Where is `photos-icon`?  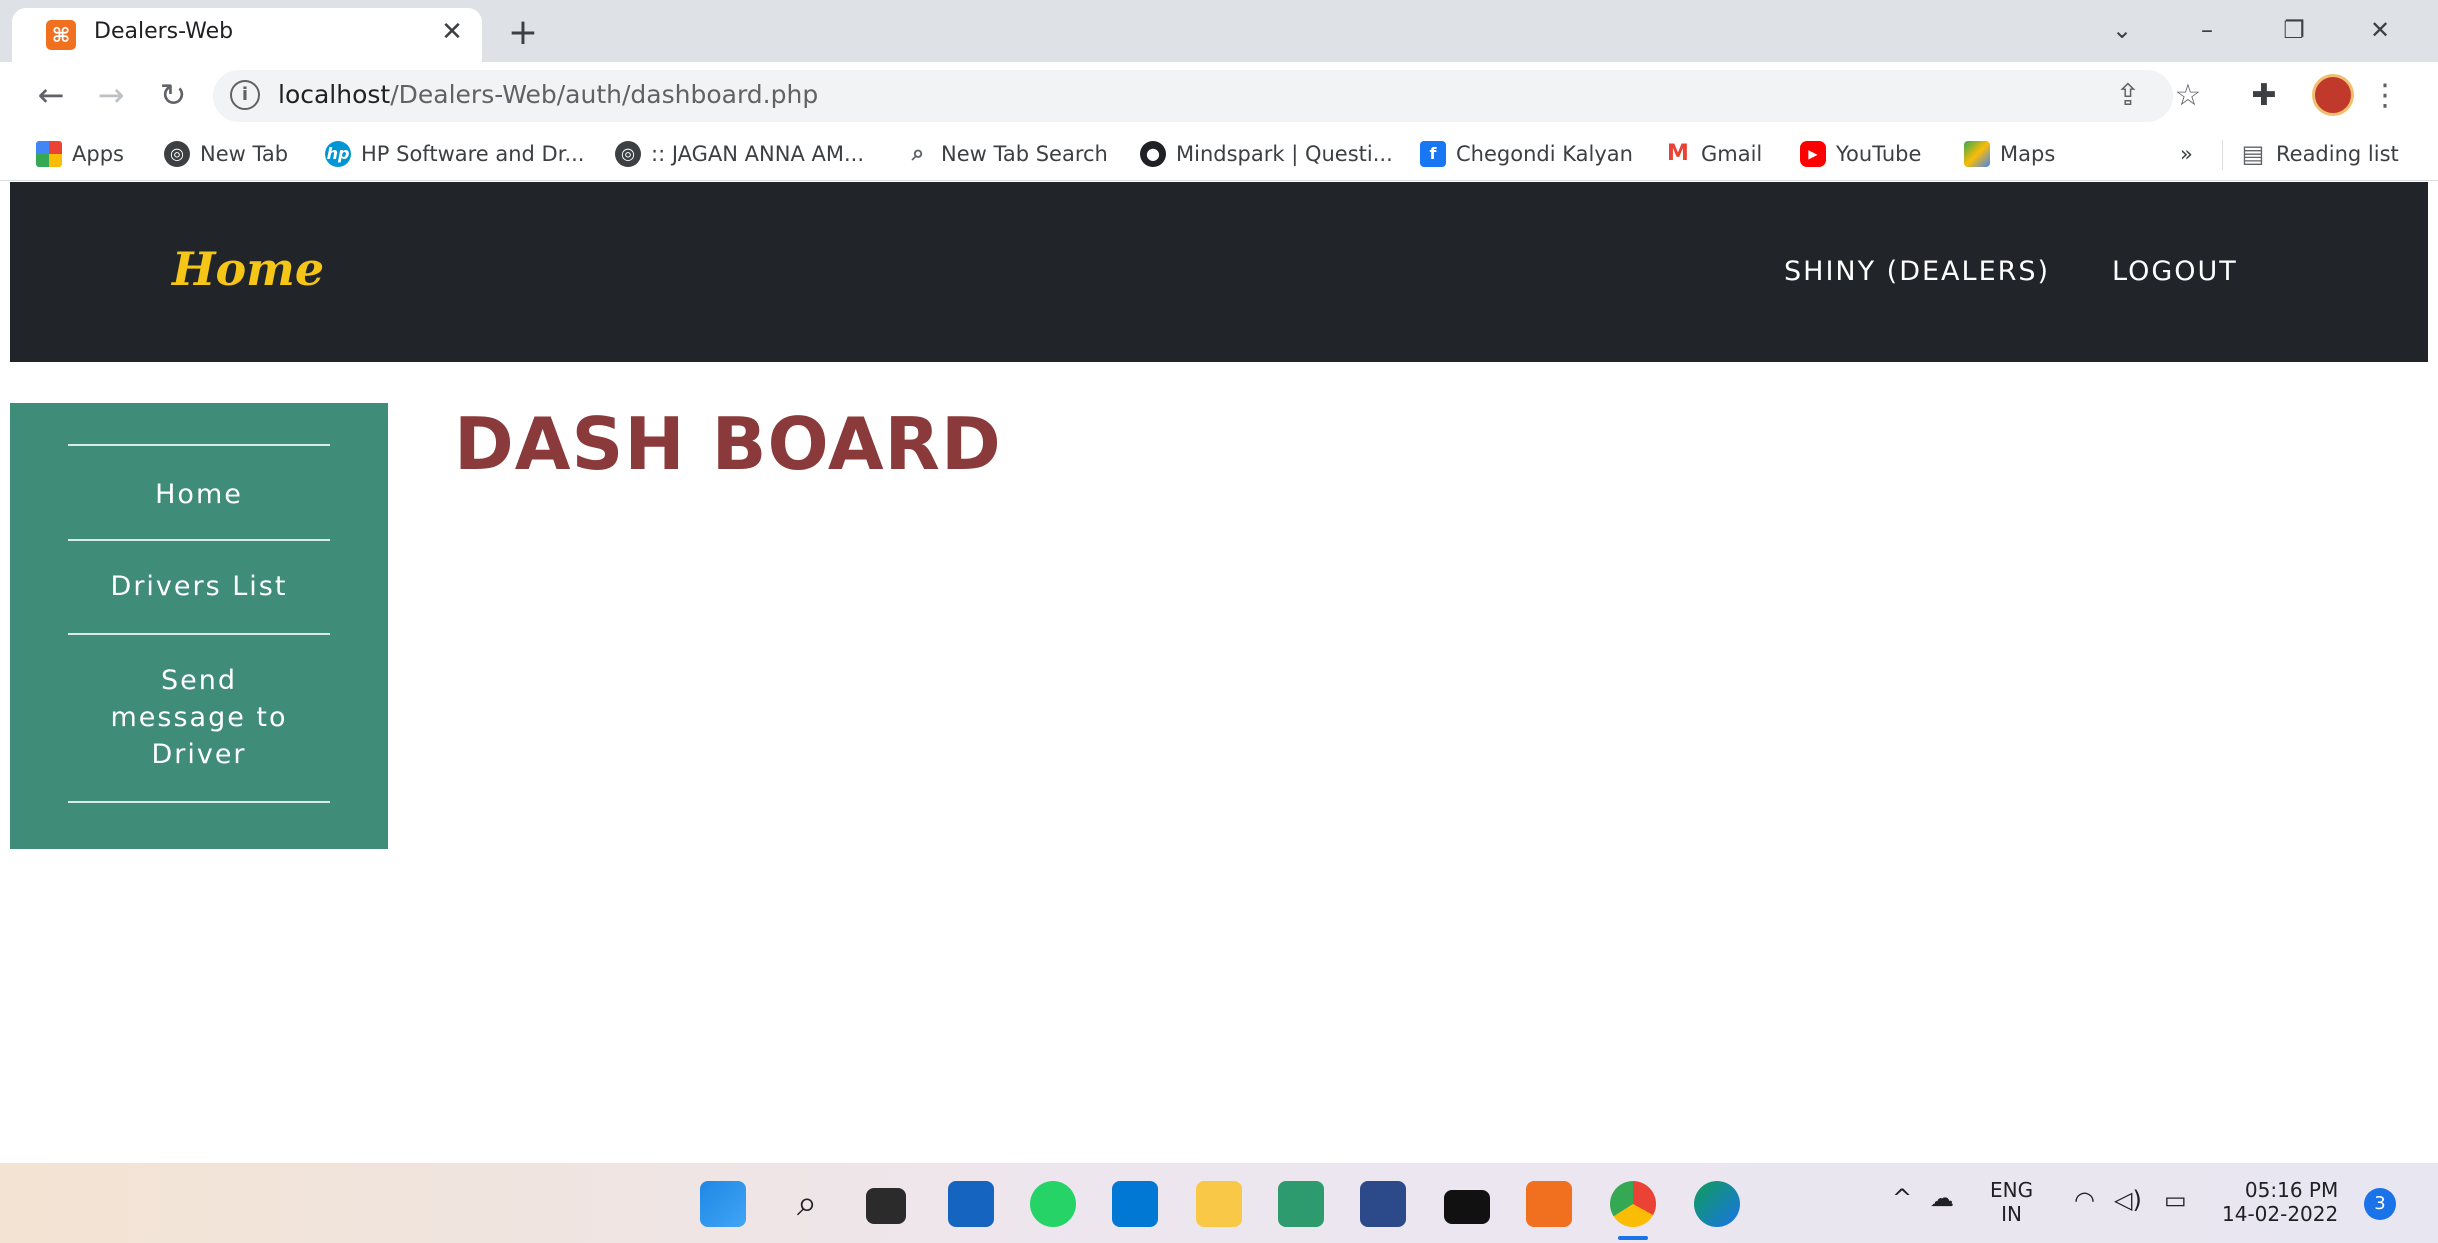
photos-icon is located at coordinates (1301, 1204).